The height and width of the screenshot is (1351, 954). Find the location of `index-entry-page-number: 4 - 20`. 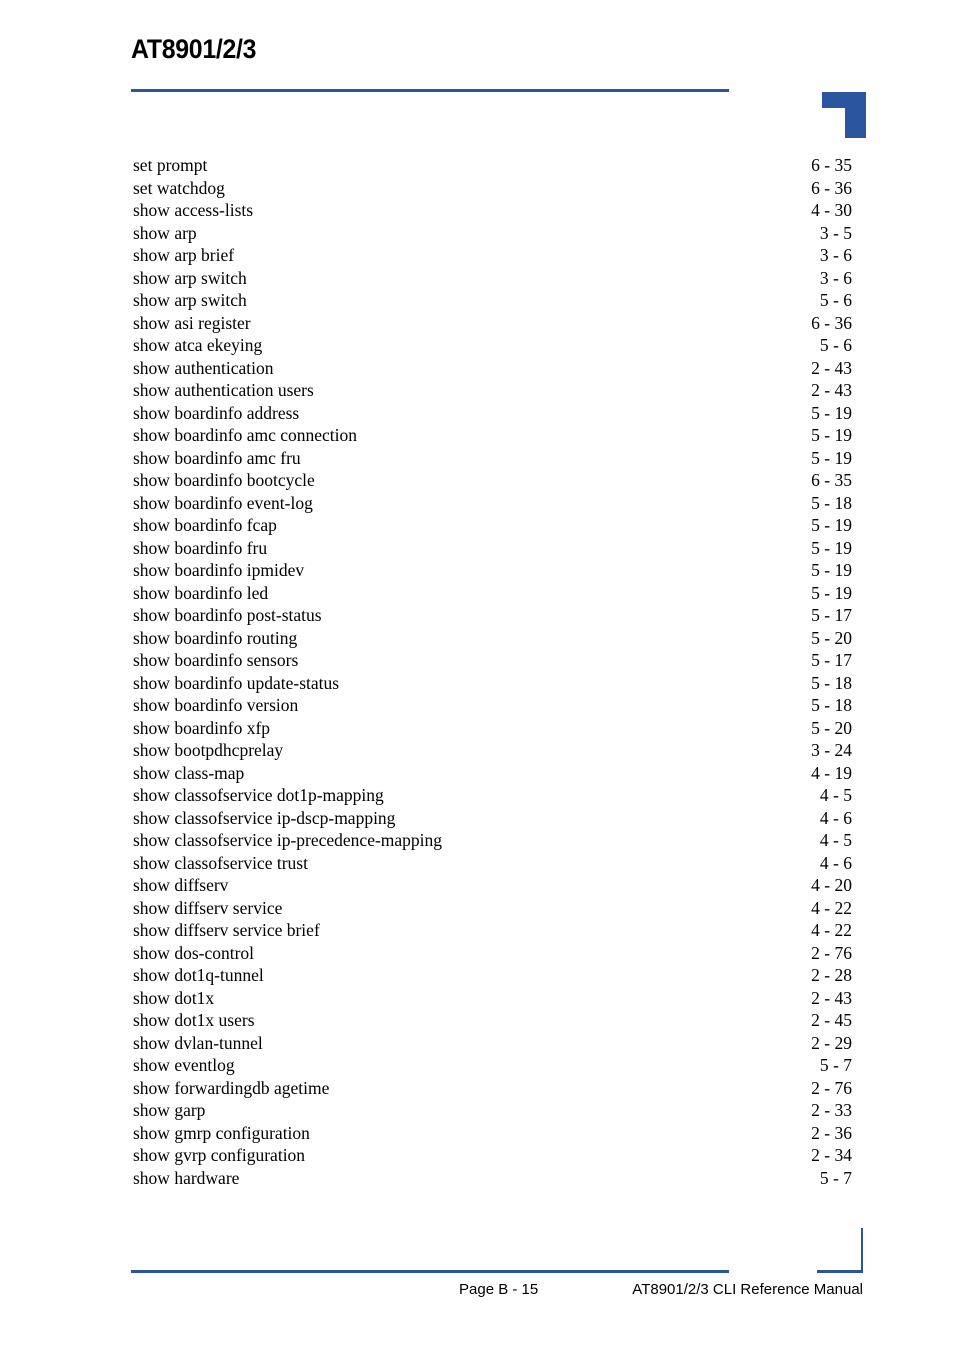

index-entry-page-number: 4 - 20 is located at coordinates (831, 885).